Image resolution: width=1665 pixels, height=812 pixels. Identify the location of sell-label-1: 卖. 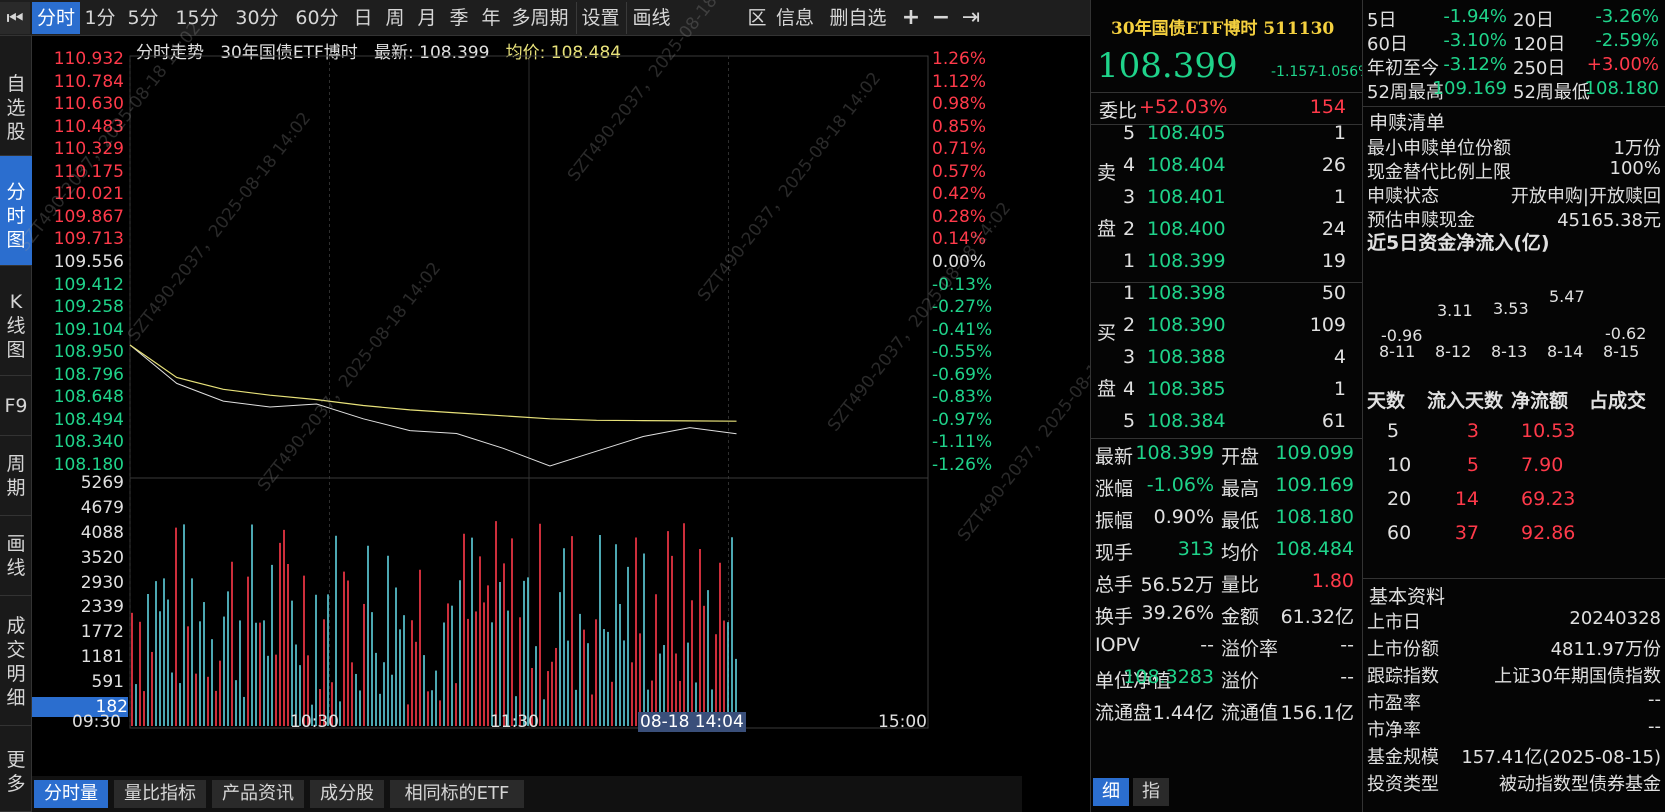
(1107, 173).